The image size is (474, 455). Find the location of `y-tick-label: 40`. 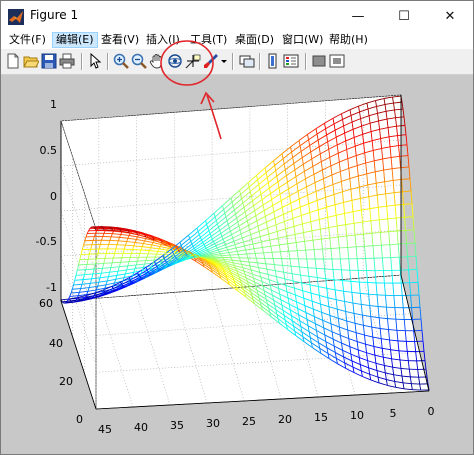

y-tick-label: 40 is located at coordinates (56, 343).